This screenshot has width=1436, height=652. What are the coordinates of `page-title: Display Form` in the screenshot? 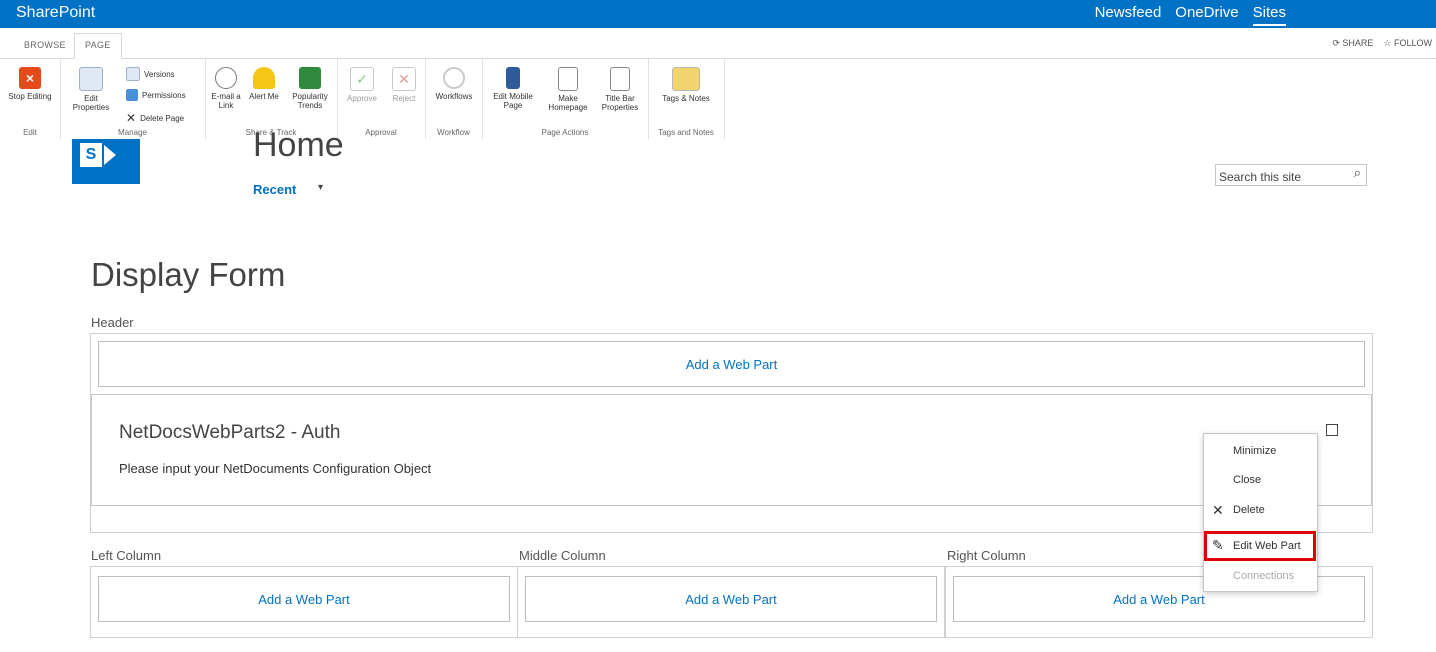 It's located at (188, 274).